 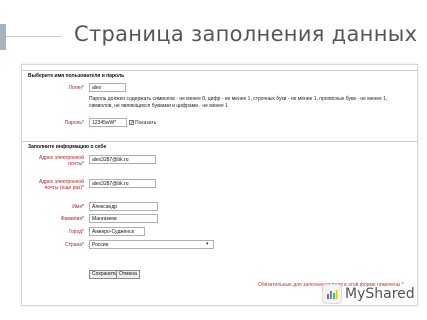 I want to click on info-fieldset: Заполните информацию о себе, so click(x=219, y=145).